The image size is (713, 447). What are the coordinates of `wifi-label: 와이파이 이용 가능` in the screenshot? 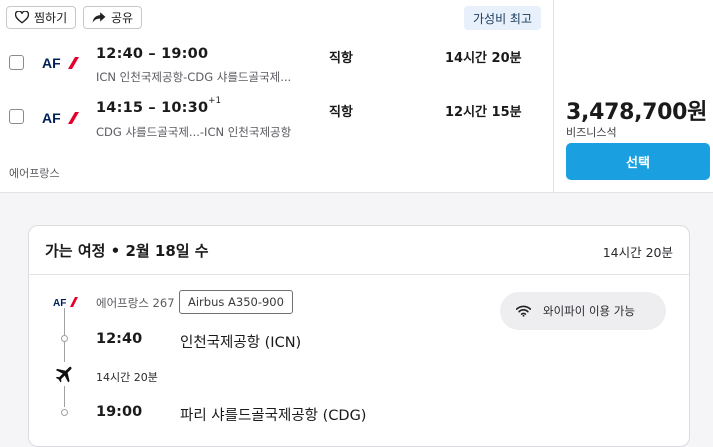 It's located at (589, 311).